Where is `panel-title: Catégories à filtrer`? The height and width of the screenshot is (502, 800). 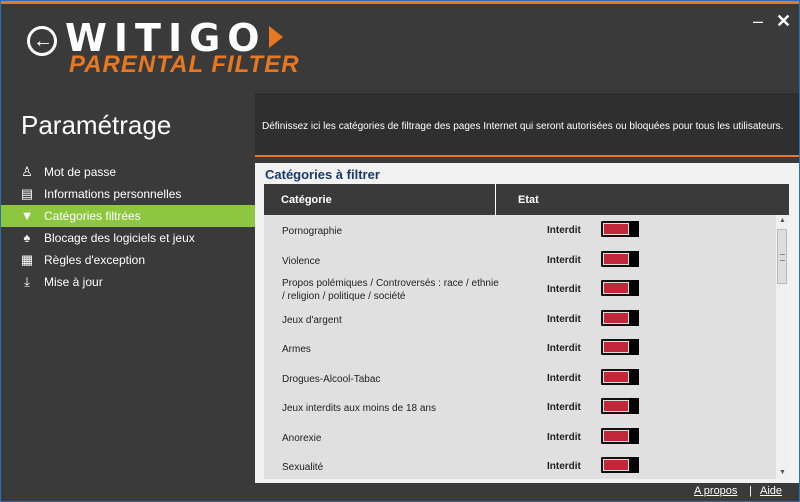
panel-title: Catégories à filtrer is located at coordinates (322, 174).